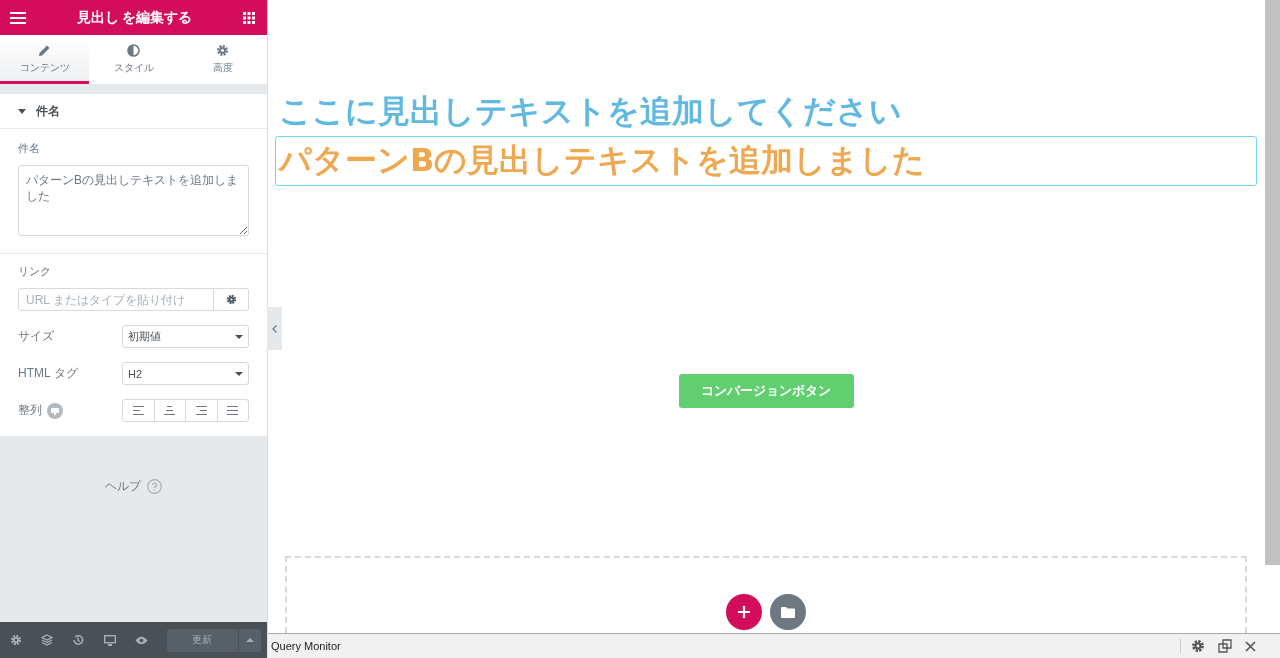  What do you see at coordinates (170, 410) in the screenshot?
I see `align-center-icon` at bounding box center [170, 410].